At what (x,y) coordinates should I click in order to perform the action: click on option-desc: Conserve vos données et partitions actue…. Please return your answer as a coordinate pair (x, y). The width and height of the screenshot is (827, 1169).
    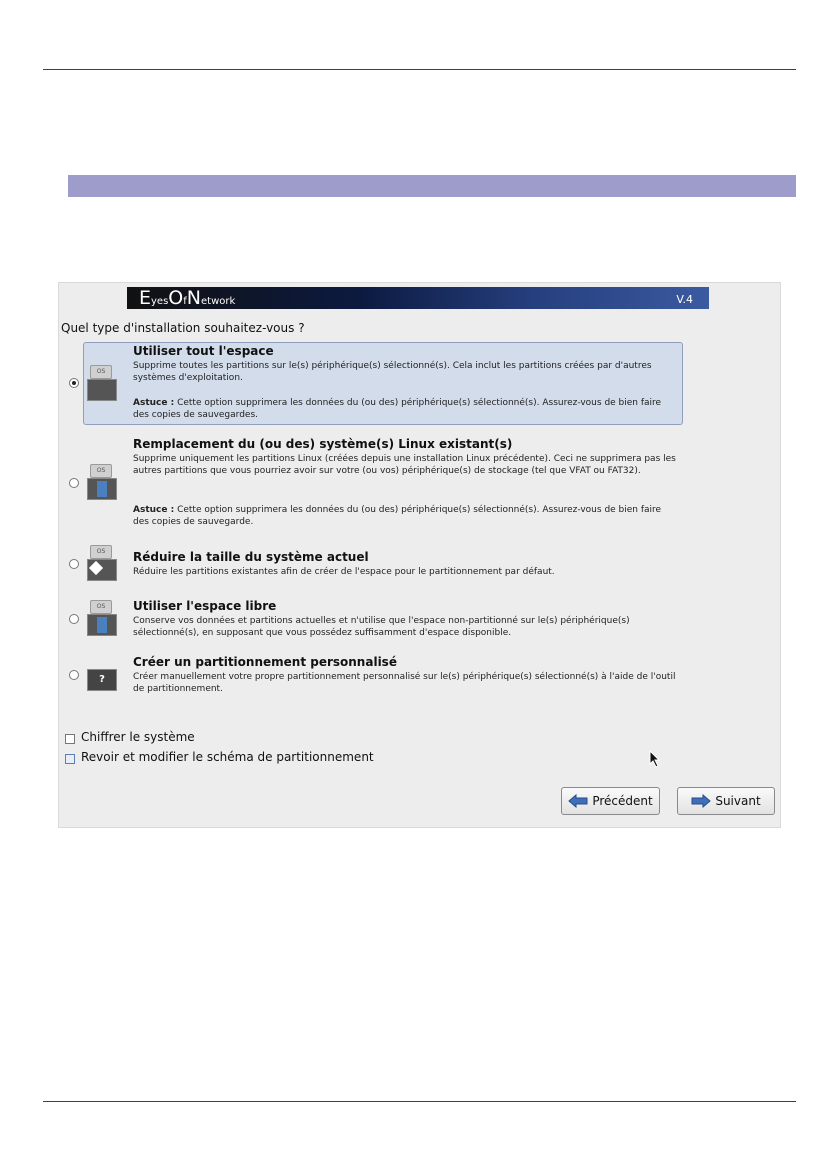
    Looking at the image, I should click on (381, 627).